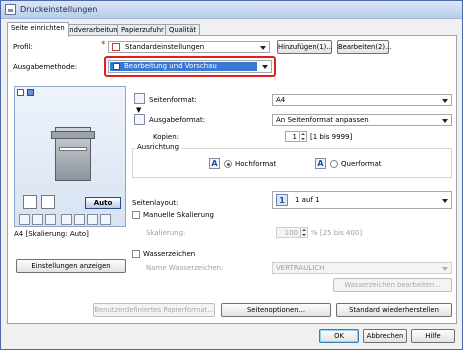  I want to click on landscape-radio, so click(334, 164).